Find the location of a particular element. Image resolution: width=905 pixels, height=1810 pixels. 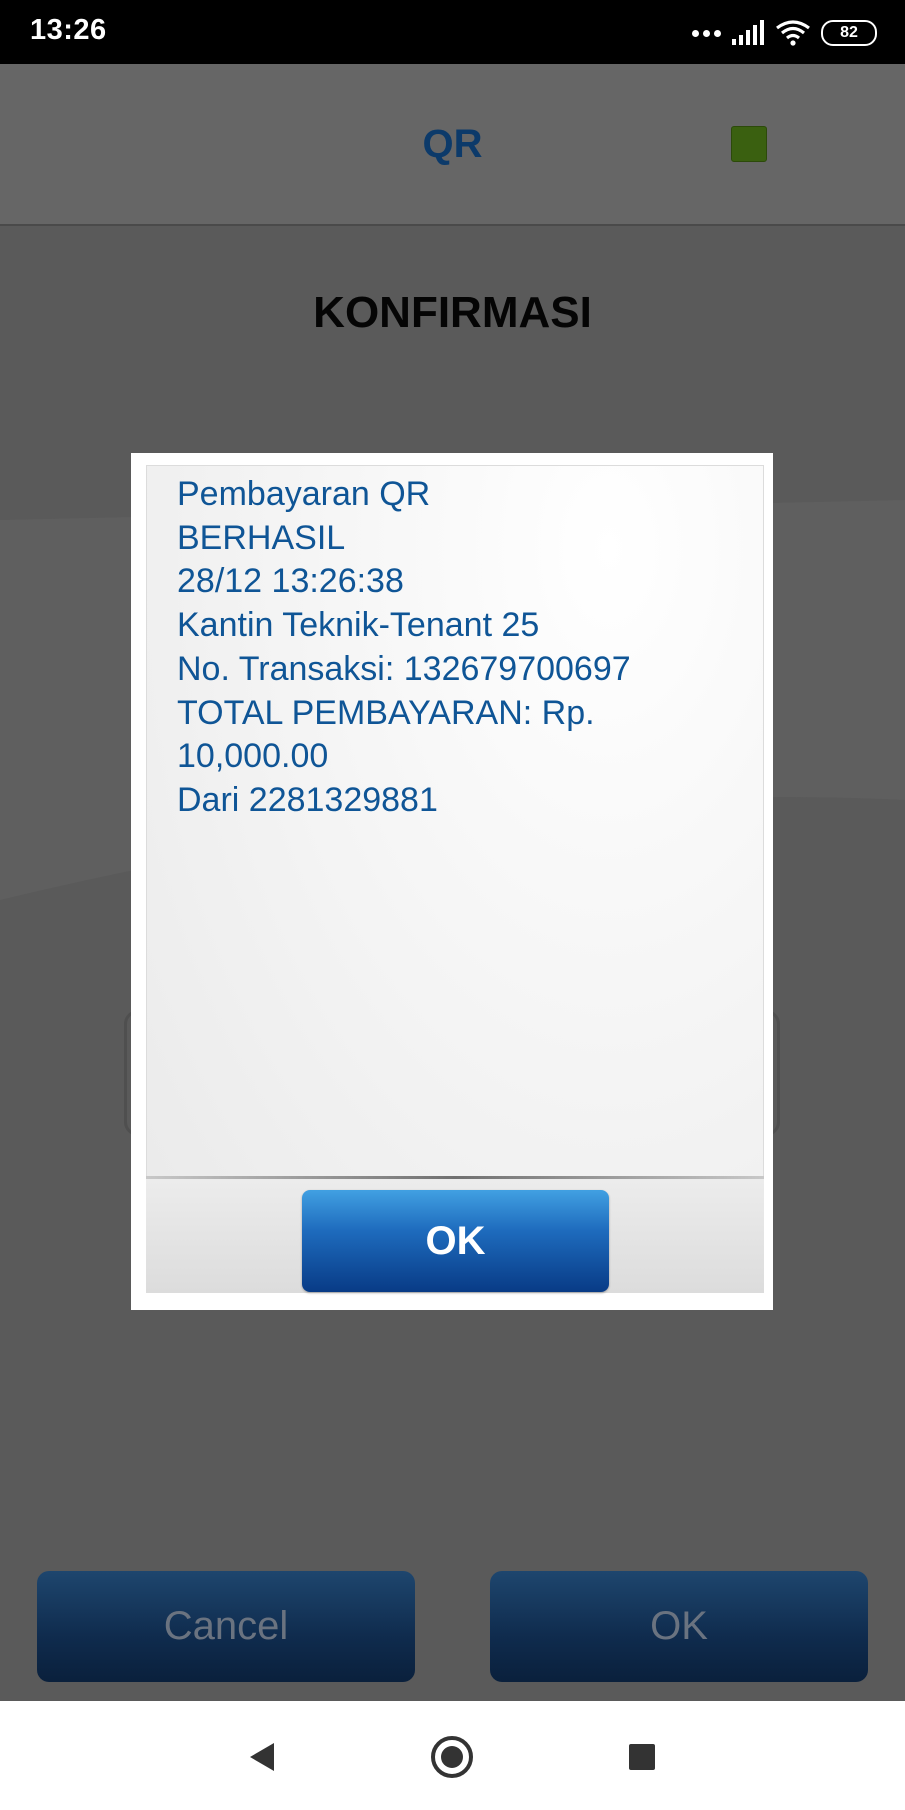

page-title: KONFIRMASI is located at coordinates (452, 312).